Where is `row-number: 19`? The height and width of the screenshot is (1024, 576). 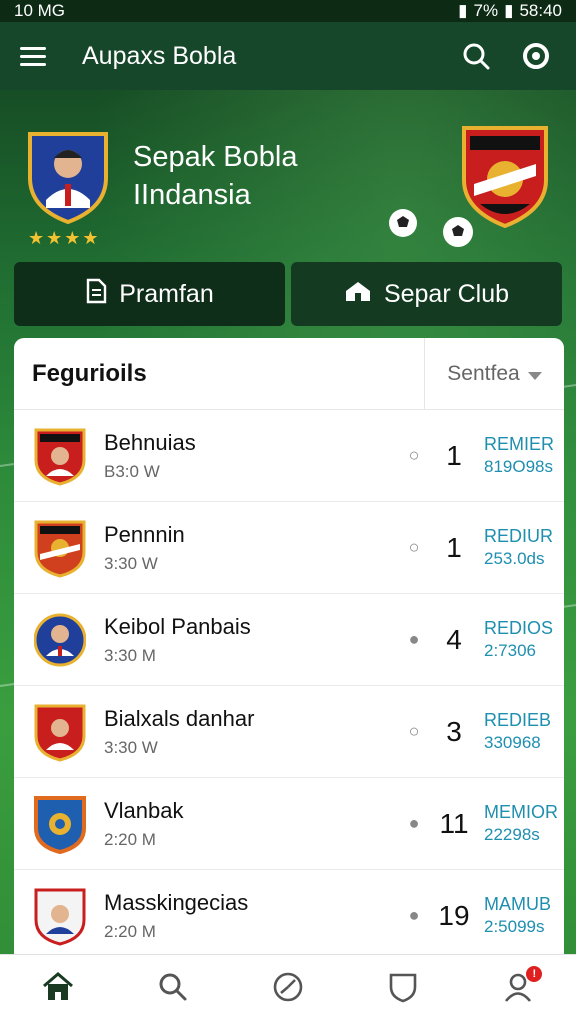 row-number: 19 is located at coordinates (454, 915).